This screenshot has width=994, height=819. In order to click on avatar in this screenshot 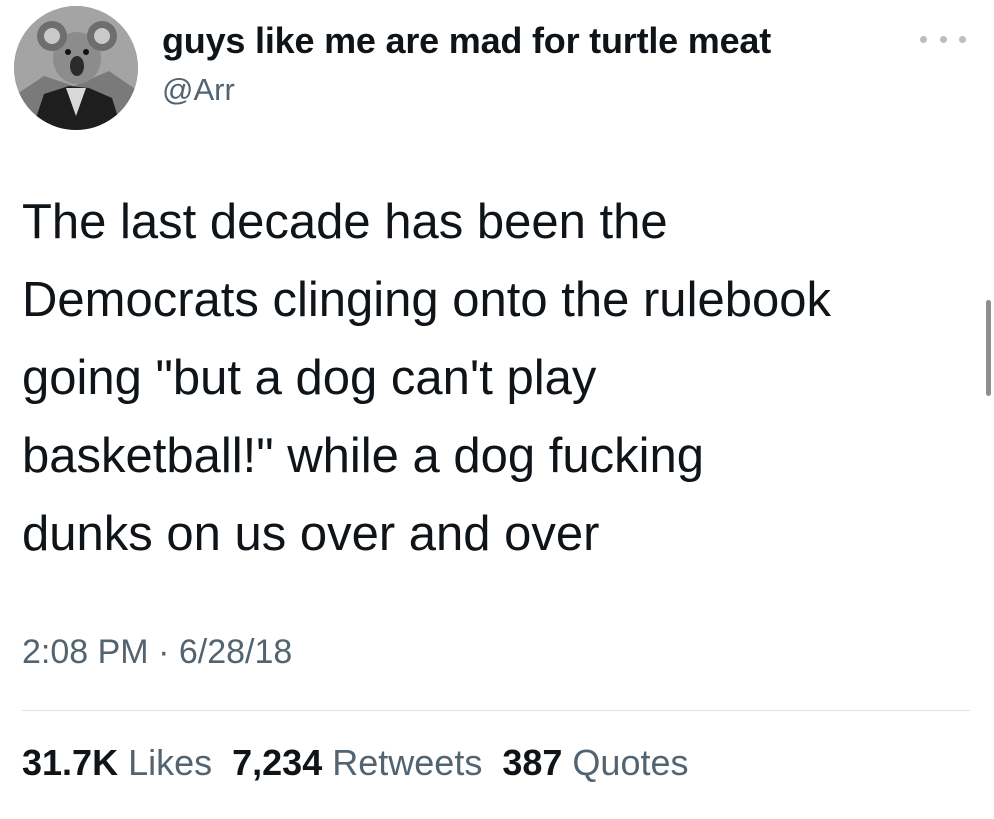, I will do `click(76, 68)`.